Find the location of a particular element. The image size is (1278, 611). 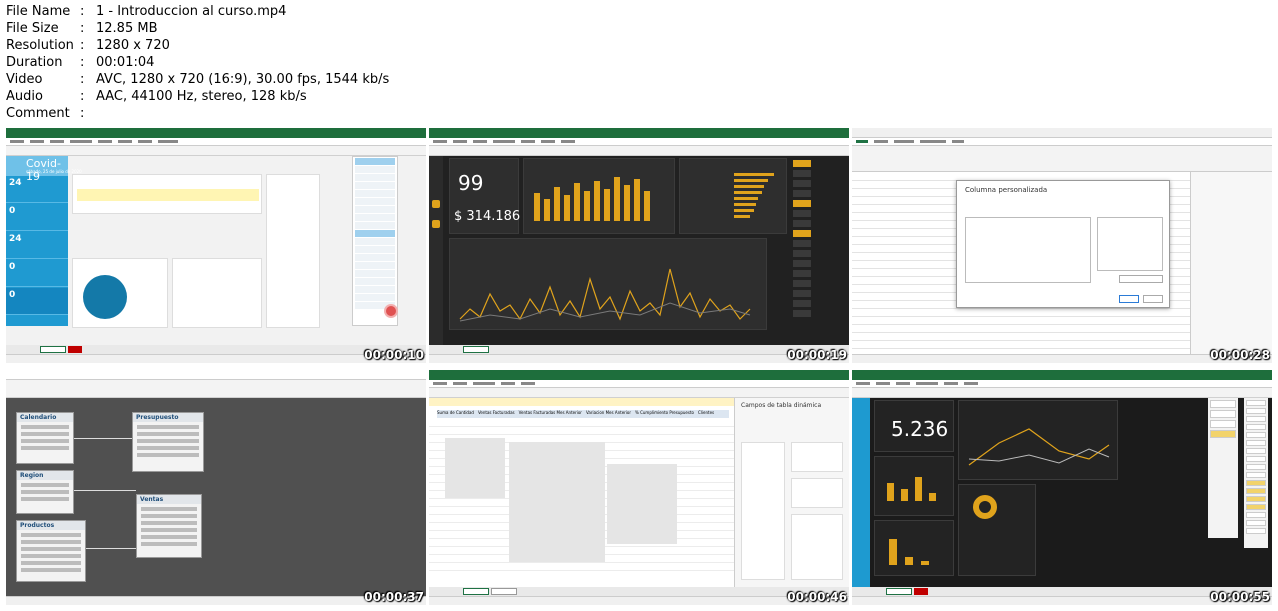

info-key: Comment is located at coordinates (38, 113).